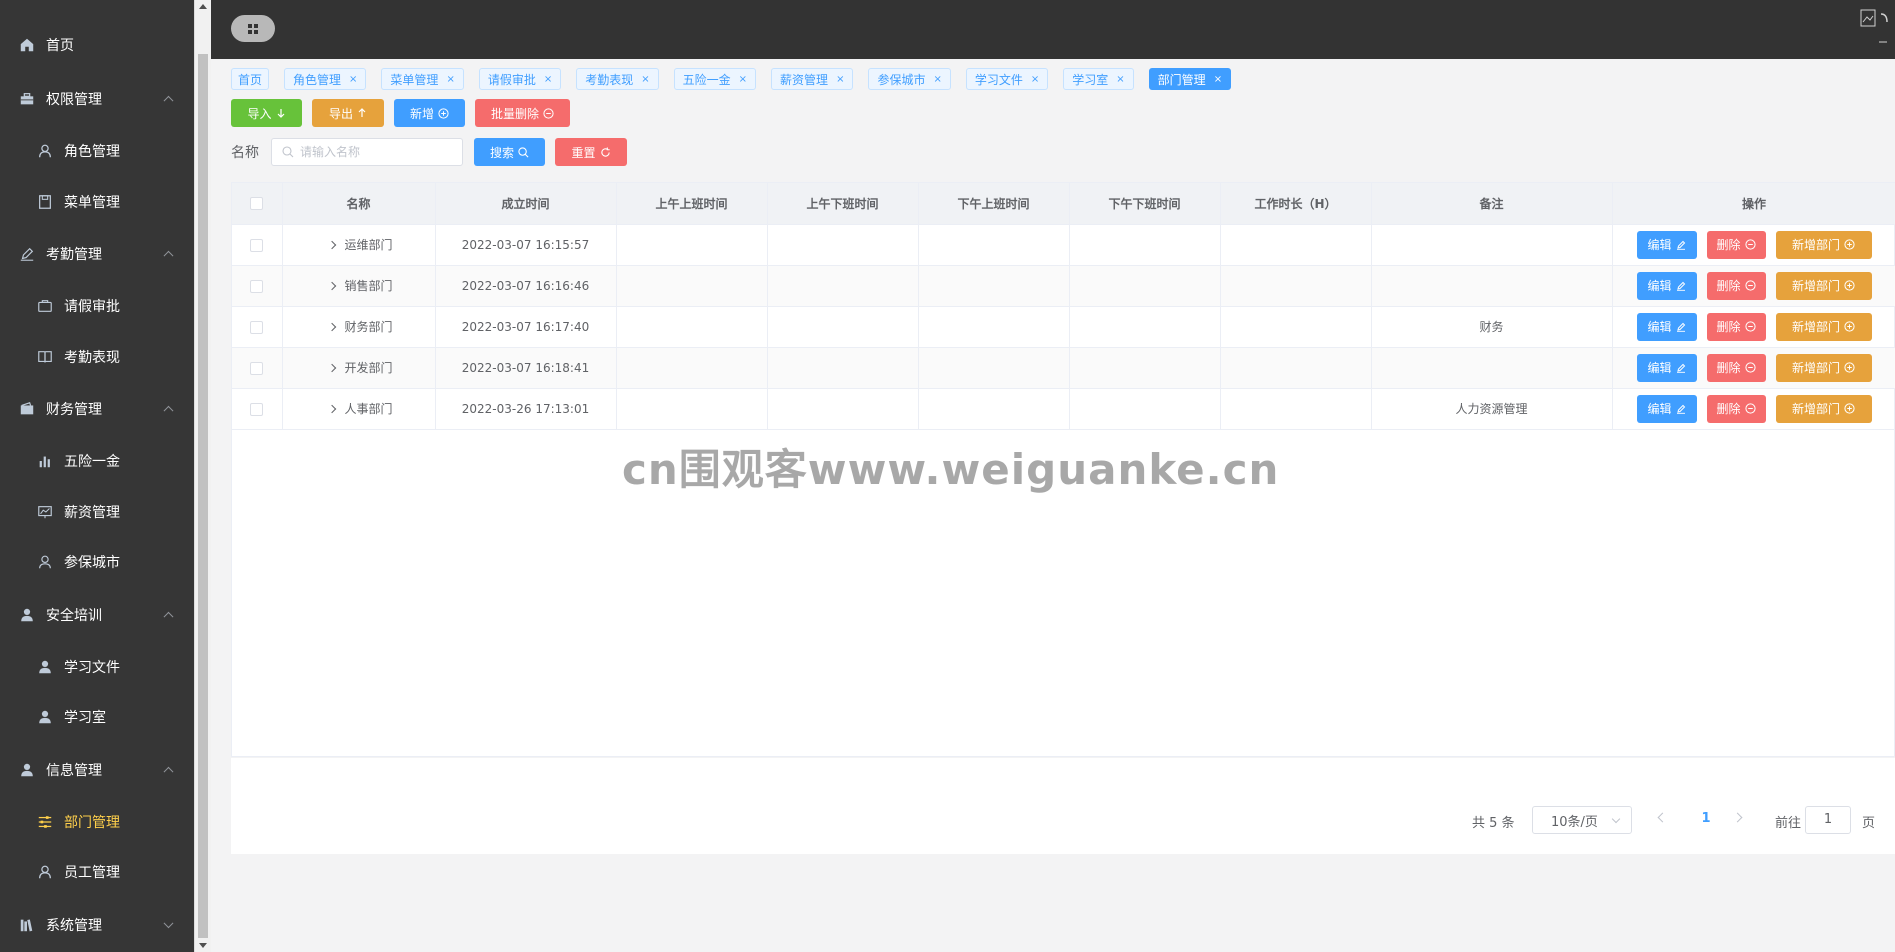 This screenshot has width=1895, height=952. What do you see at coordinates (253, 28) in the screenshot?
I see `collapse-toggle-button` at bounding box center [253, 28].